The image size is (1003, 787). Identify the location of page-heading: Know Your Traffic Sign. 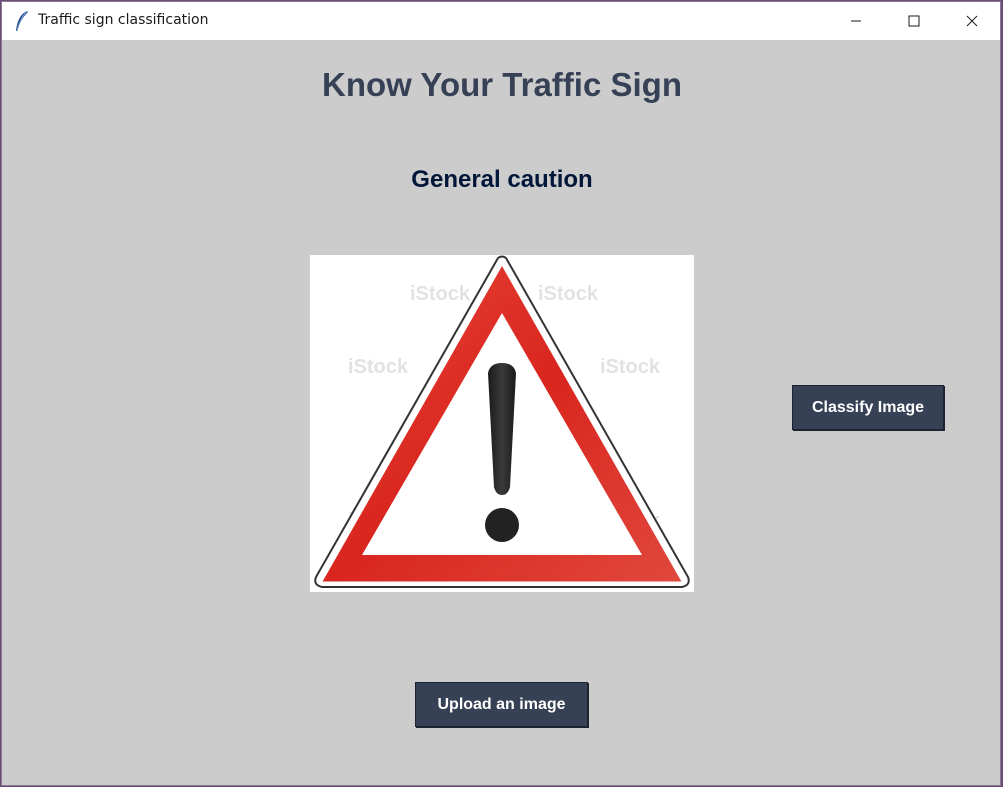
(502, 84).